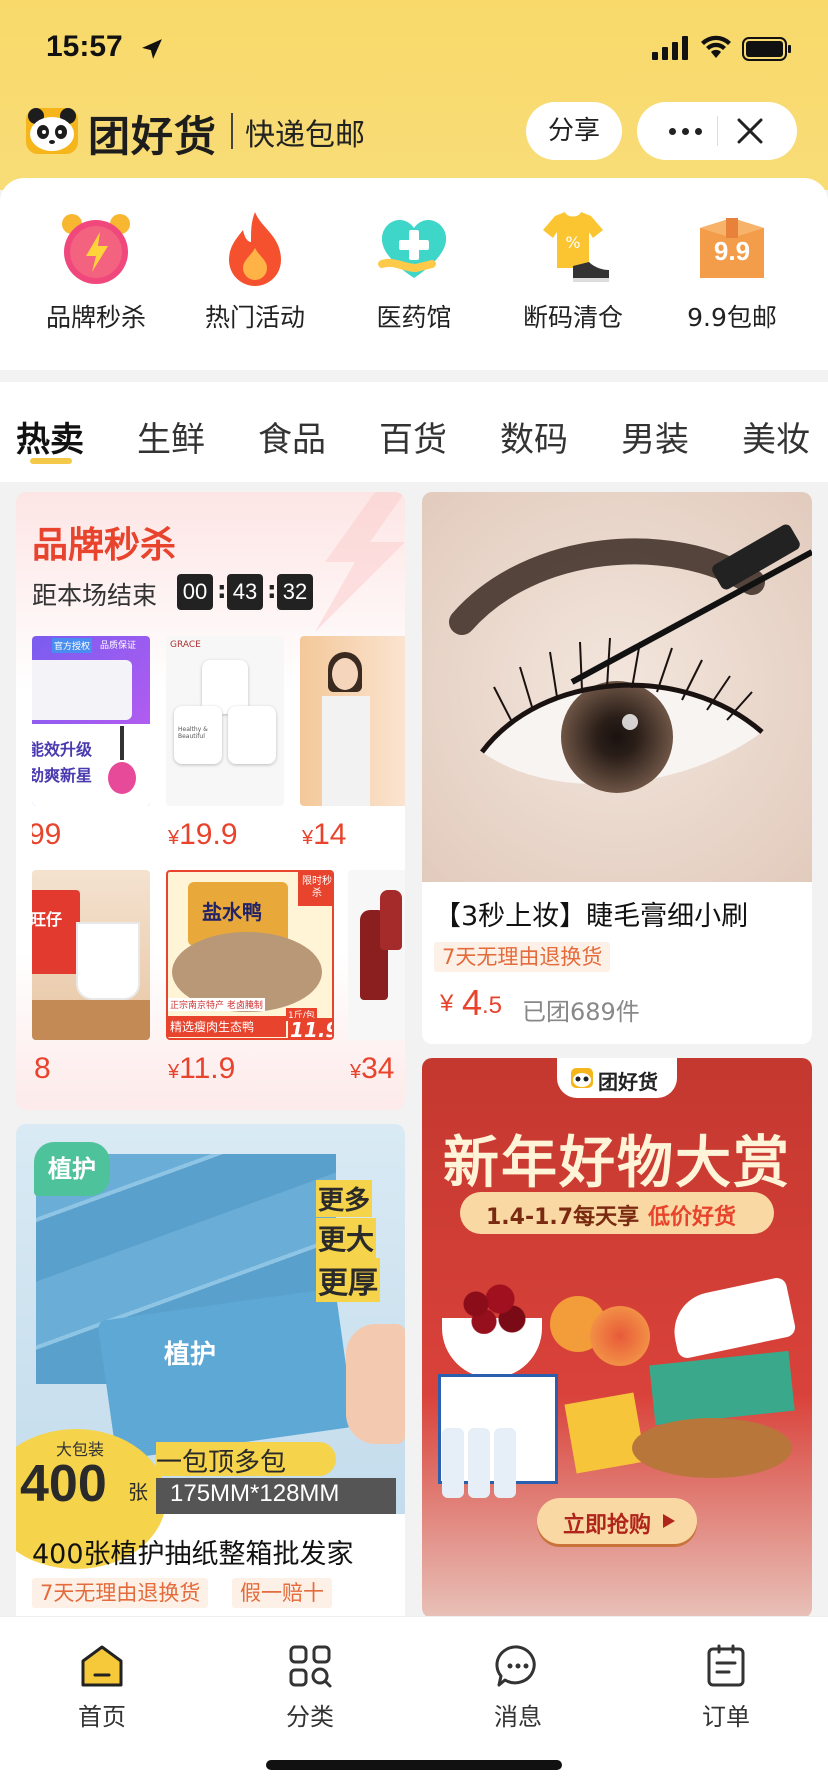 Image resolution: width=828 pixels, height=1792 pixels. What do you see at coordinates (412, 248) in the screenshot?
I see `medical-cross-icon` at bounding box center [412, 248].